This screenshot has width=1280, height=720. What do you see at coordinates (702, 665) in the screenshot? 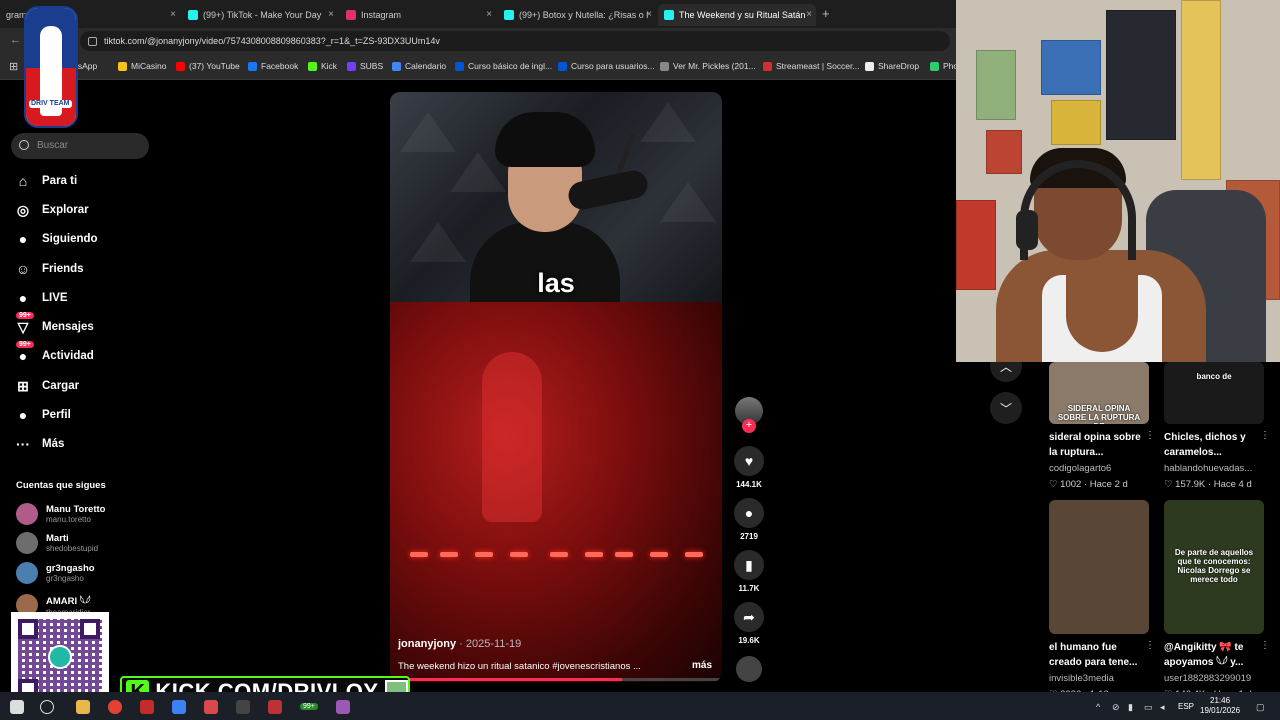
I see `more-link: más` at bounding box center [702, 665].